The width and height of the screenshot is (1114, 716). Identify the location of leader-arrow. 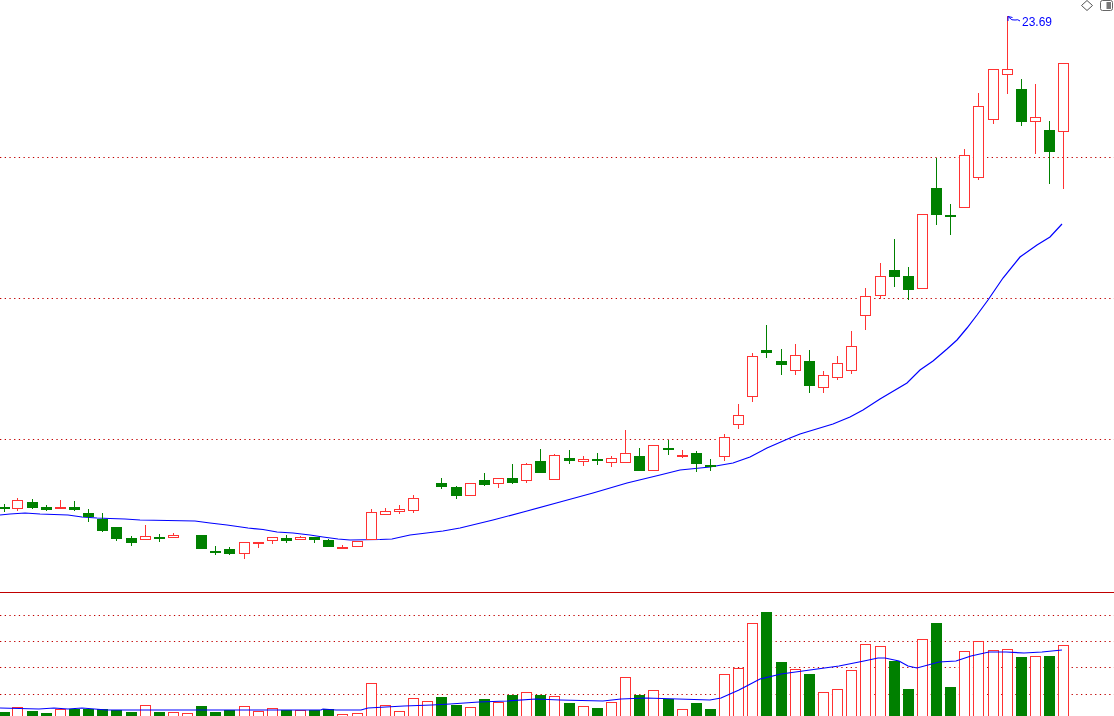
(1014, 19).